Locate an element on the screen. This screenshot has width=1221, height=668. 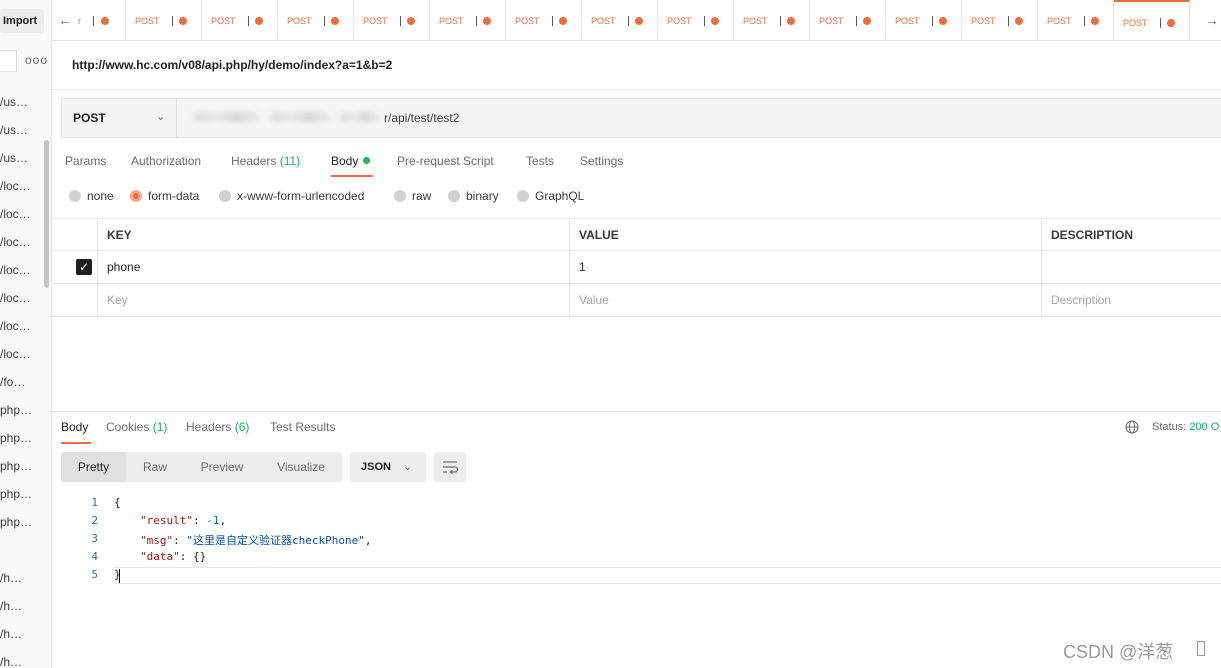
import-button: Import is located at coordinates (22, 21).